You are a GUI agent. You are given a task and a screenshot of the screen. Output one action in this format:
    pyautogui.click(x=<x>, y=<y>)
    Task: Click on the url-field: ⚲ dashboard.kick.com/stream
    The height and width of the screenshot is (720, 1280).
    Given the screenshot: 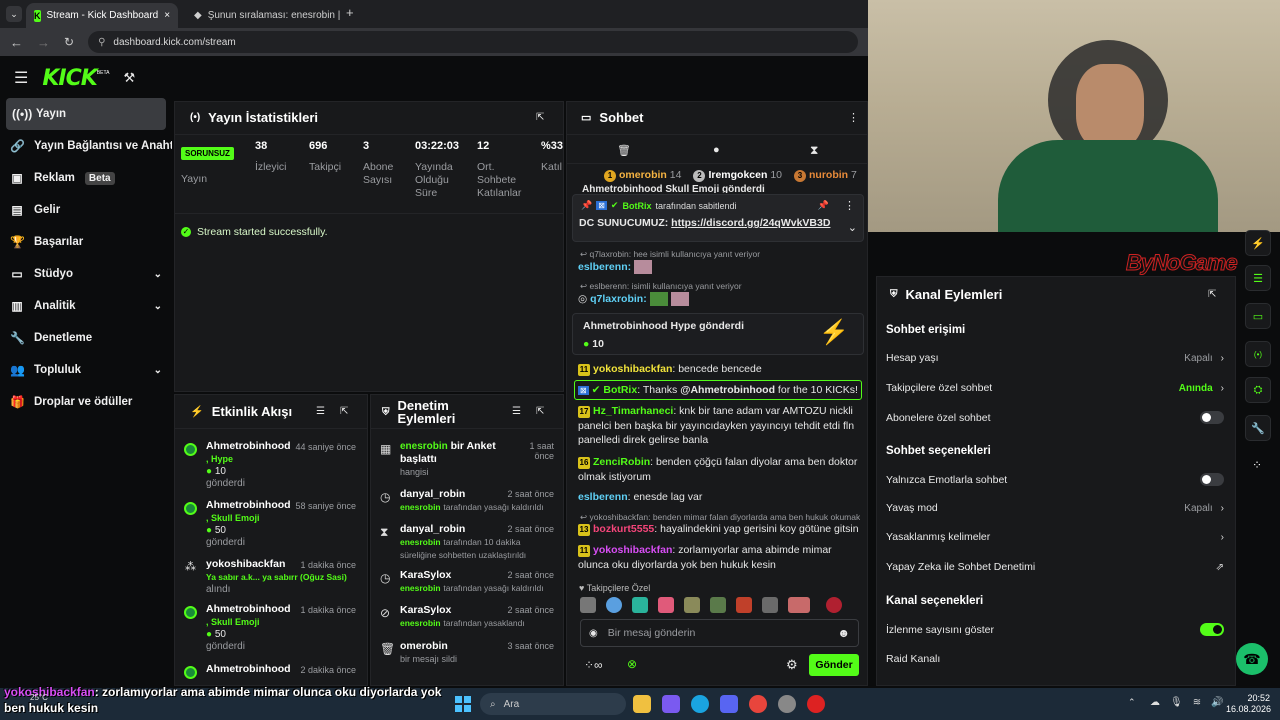 What is the action you would take?
    pyautogui.click(x=473, y=42)
    